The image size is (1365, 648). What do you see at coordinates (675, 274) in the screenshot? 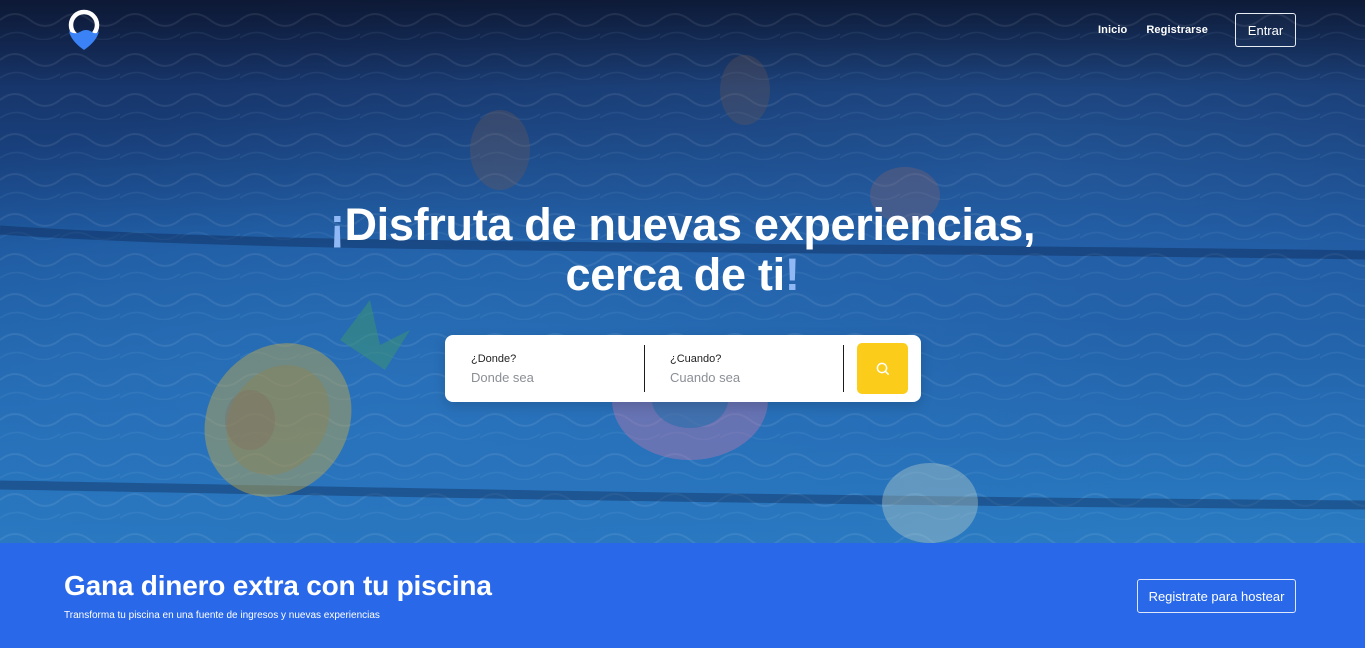
I see `headline-line-2: cerca de ti` at bounding box center [675, 274].